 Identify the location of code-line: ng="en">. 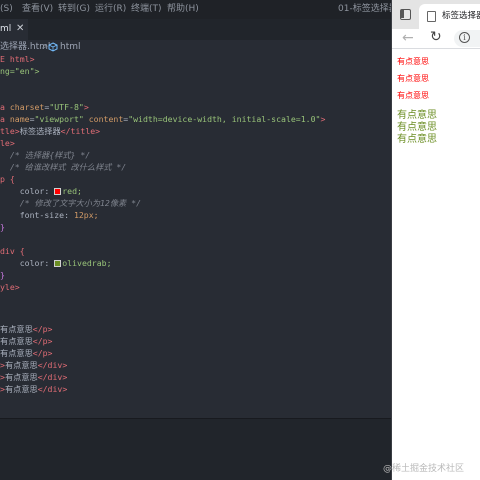
(19, 71).